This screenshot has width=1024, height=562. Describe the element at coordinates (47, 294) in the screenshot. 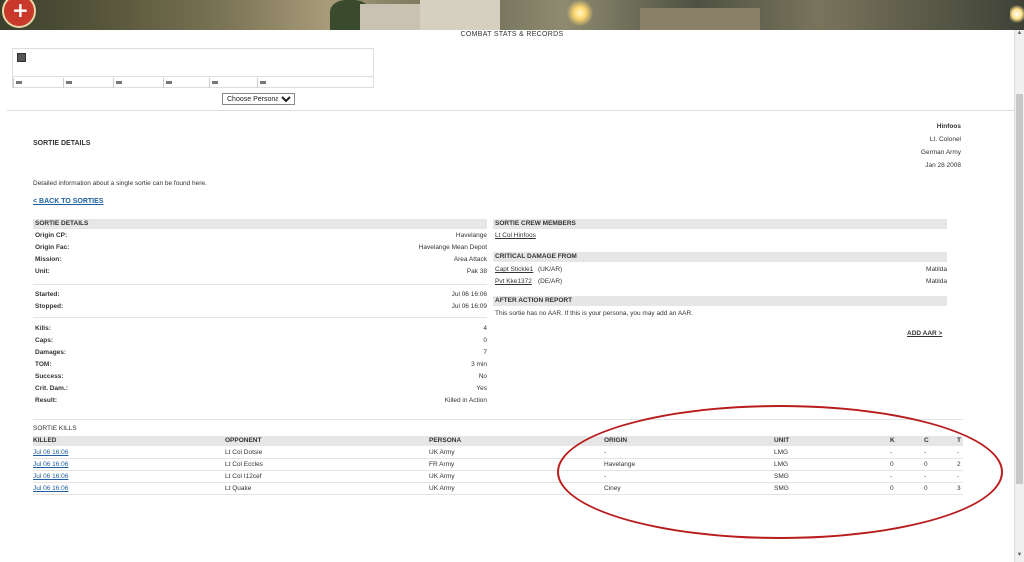

I see `detail-label: Started:` at that location.